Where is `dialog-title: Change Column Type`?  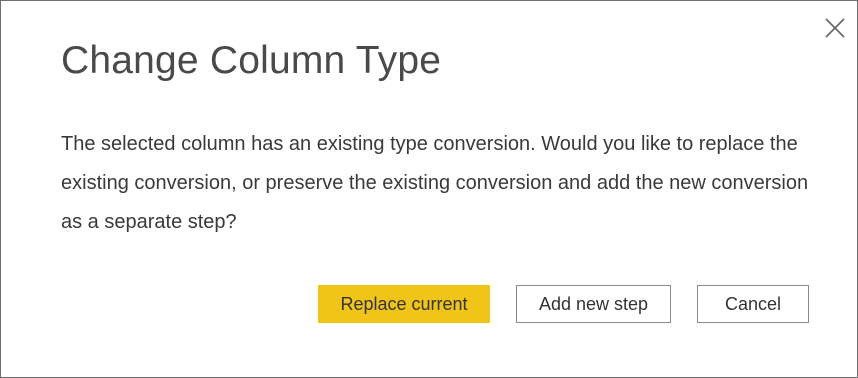 dialog-title: Change Column Type is located at coordinates (251, 60).